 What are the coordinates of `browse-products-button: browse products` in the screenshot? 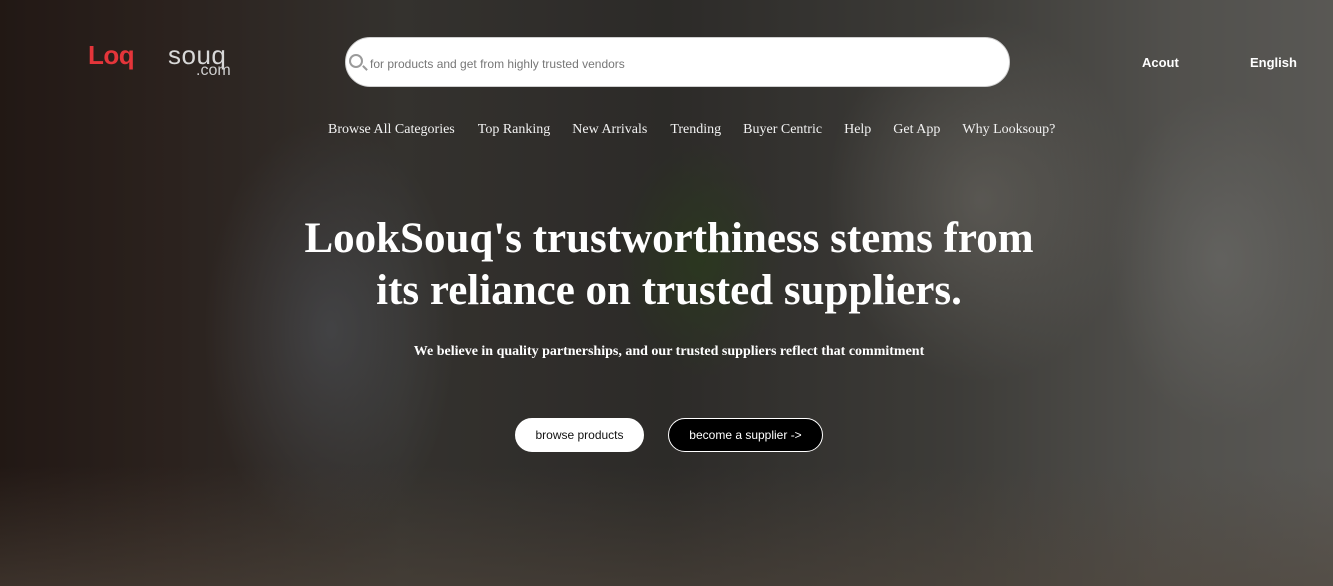 It's located at (579, 435).